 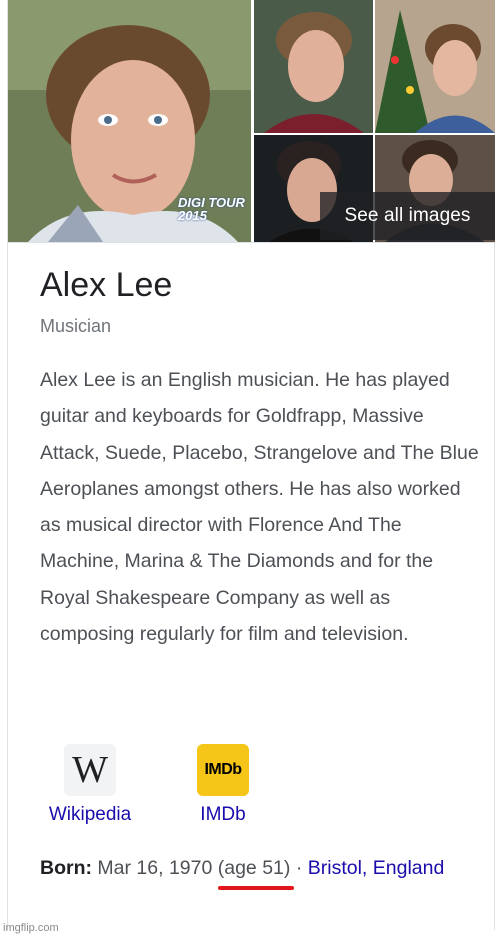 I want to click on divider, so click(x=251, y=242).